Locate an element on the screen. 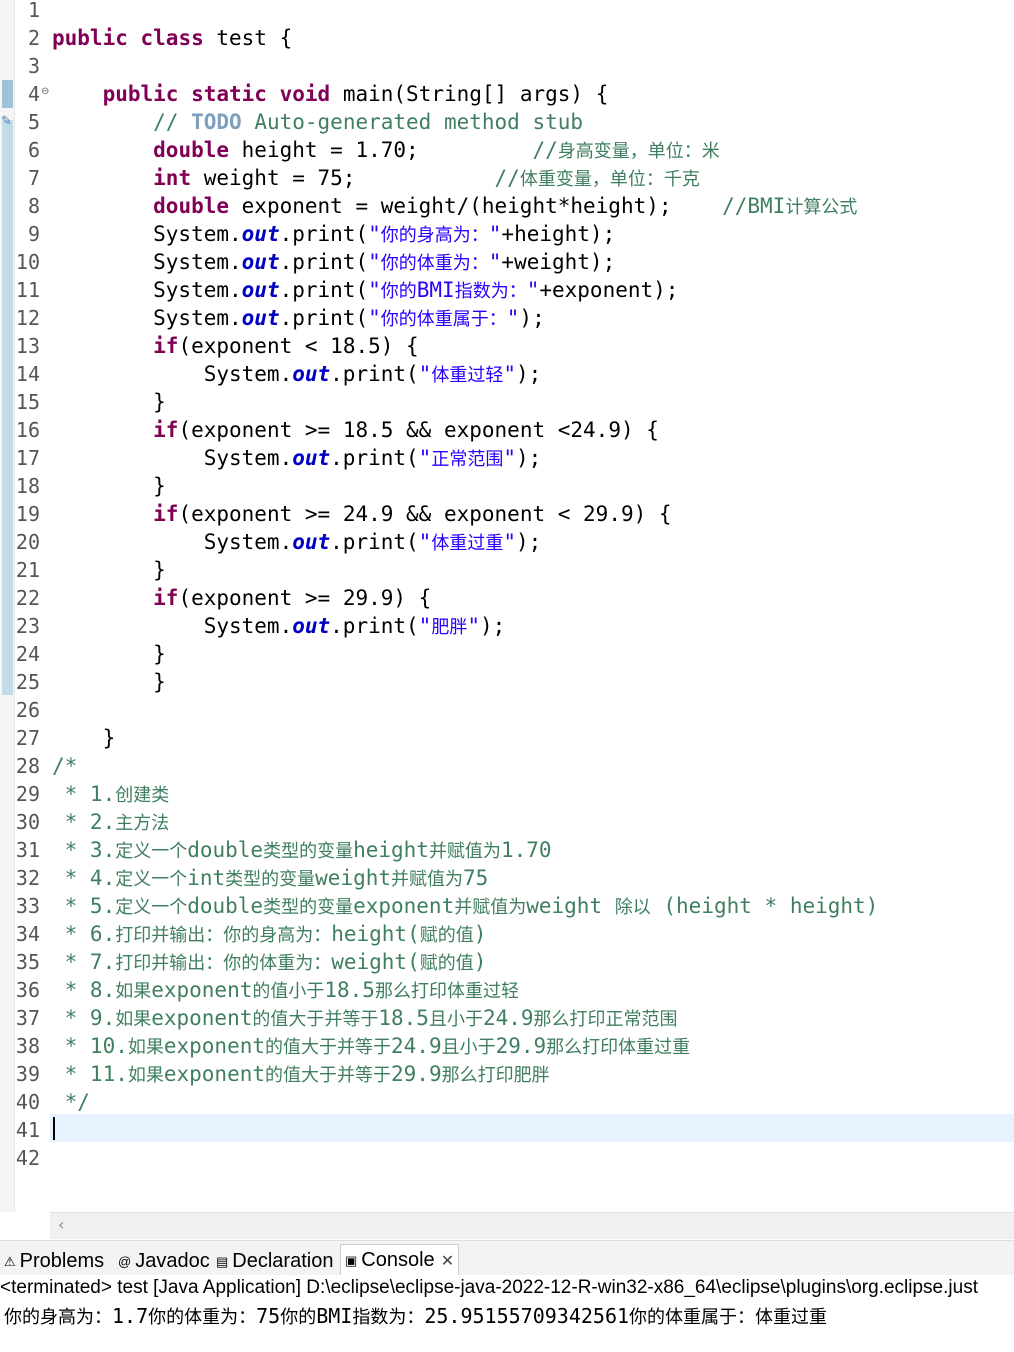 The width and height of the screenshot is (1014, 1352). task-marker-icon: ✎ is located at coordinates (6, 121).